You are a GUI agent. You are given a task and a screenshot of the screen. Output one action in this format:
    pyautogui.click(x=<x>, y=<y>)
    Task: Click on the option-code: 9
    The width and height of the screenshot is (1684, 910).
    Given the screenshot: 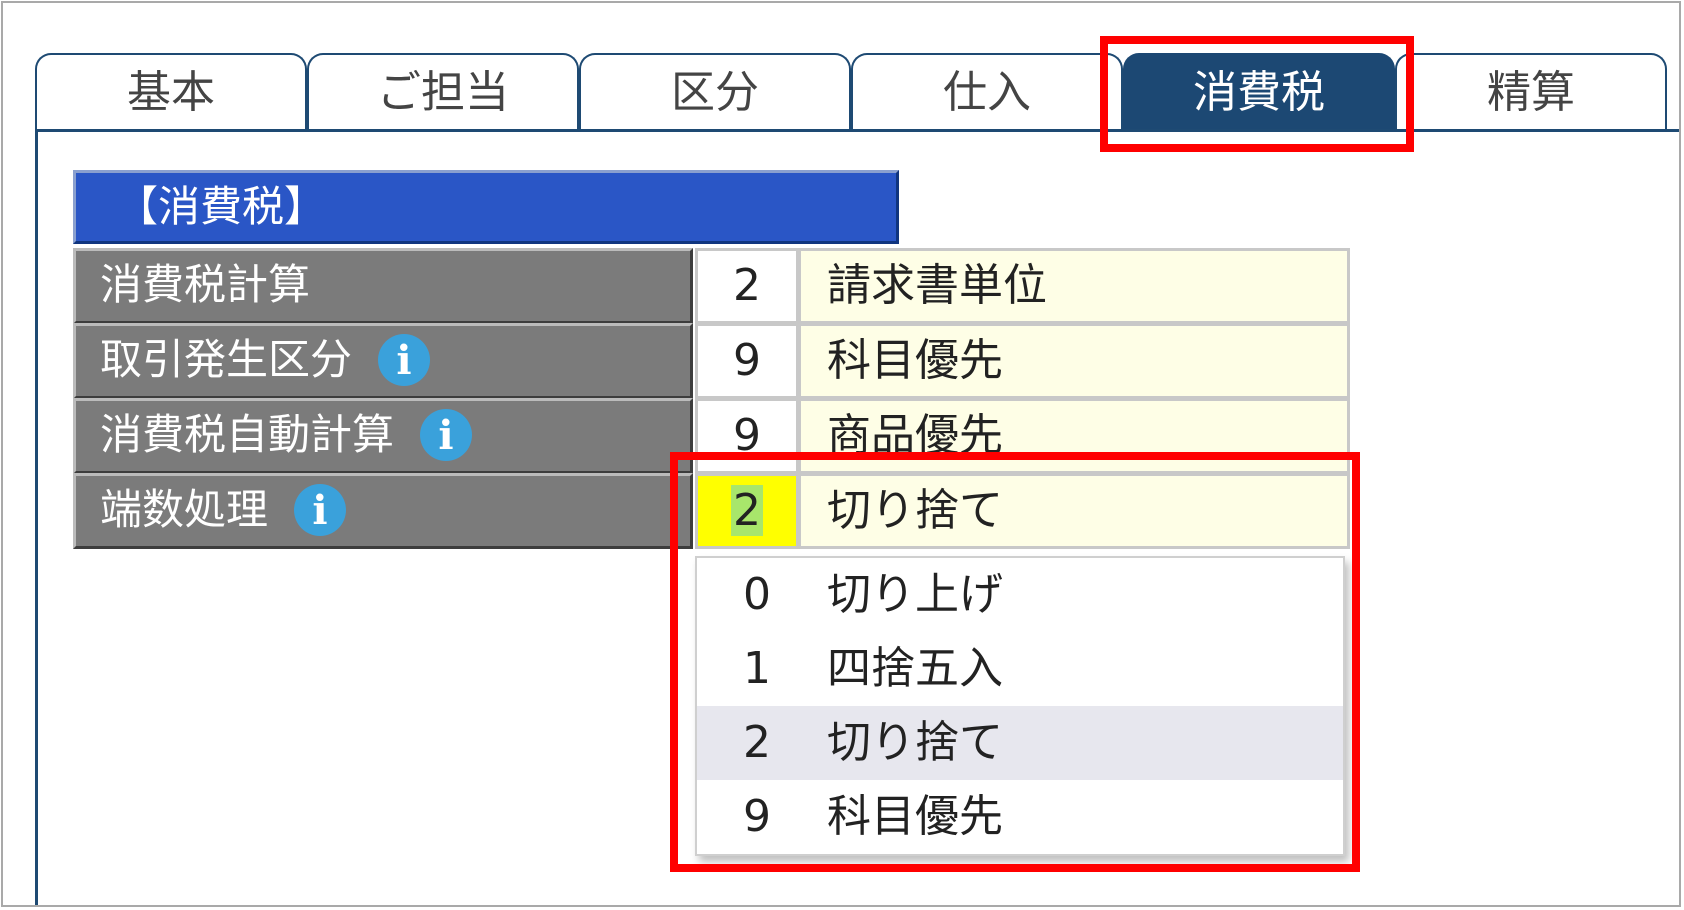 What is the action you would take?
    pyautogui.click(x=757, y=816)
    